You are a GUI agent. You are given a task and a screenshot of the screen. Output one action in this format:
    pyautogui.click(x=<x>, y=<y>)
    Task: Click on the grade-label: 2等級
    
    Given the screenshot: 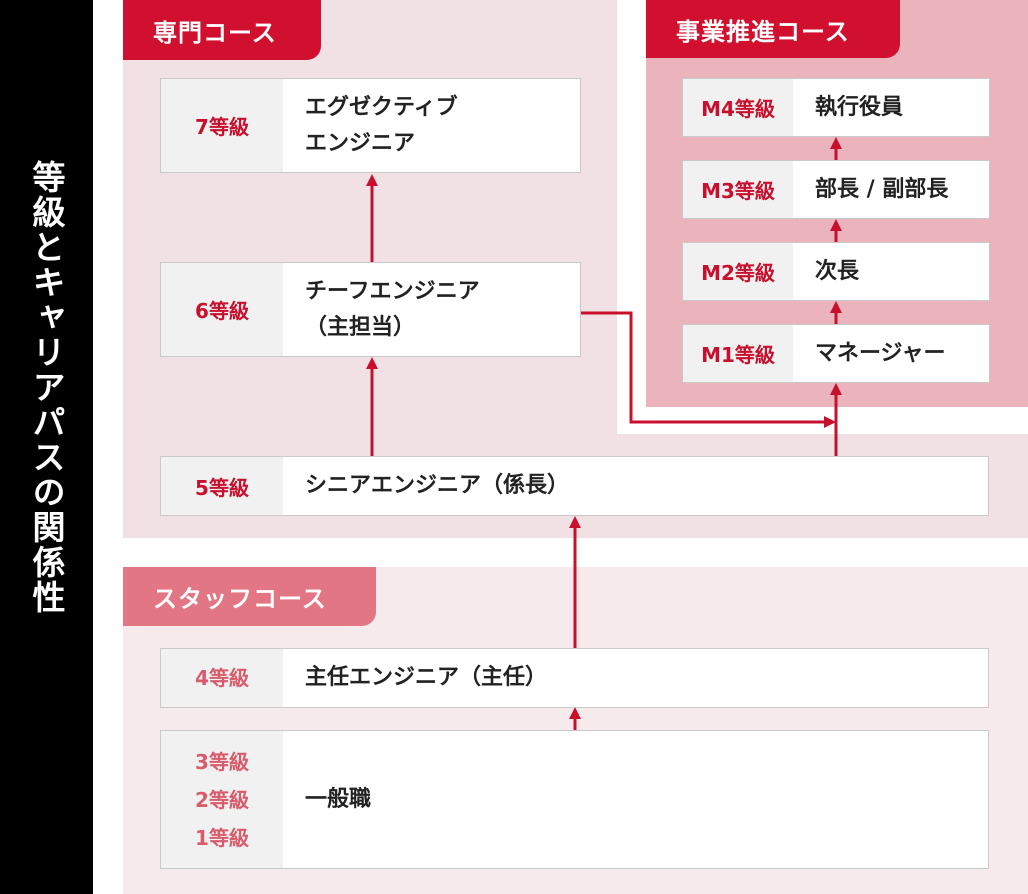 What is the action you would take?
    pyautogui.click(x=222, y=799)
    